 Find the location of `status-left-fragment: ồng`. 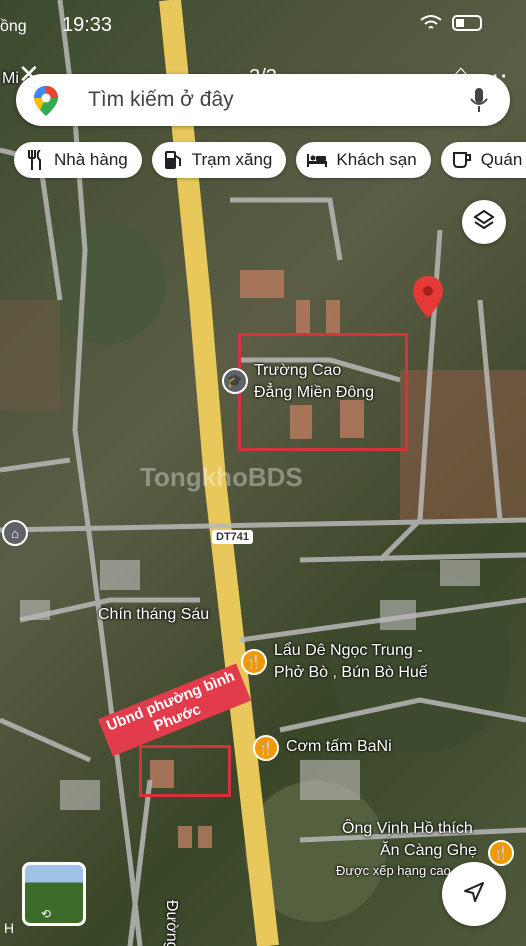

status-left-fragment: ồng is located at coordinates (13, 26).